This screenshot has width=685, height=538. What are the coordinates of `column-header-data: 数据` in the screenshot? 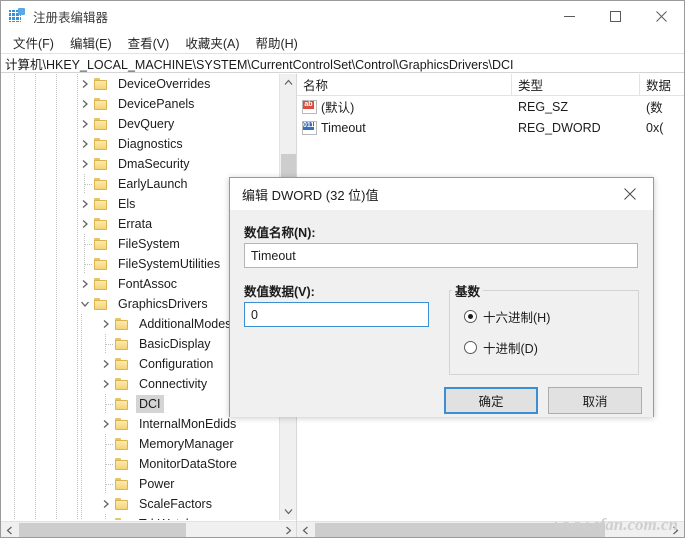 It's located at (662, 84).